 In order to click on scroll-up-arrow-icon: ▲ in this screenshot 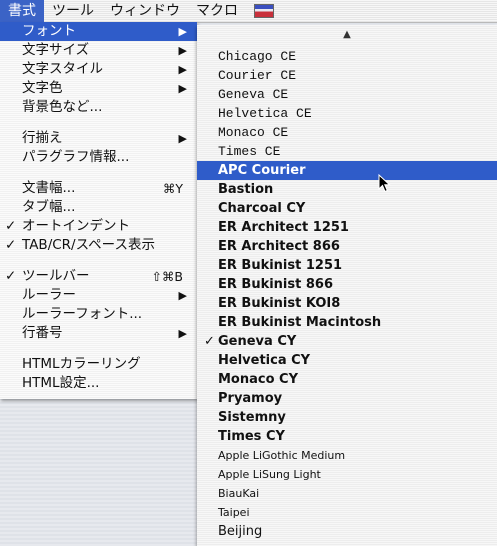, I will do `click(347, 34)`.